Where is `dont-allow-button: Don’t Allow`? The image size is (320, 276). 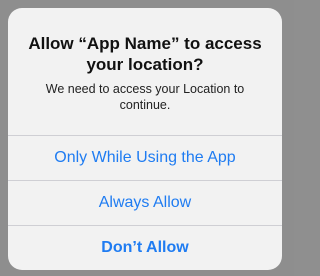 dont-allow-button: Don’t Allow is located at coordinates (145, 248).